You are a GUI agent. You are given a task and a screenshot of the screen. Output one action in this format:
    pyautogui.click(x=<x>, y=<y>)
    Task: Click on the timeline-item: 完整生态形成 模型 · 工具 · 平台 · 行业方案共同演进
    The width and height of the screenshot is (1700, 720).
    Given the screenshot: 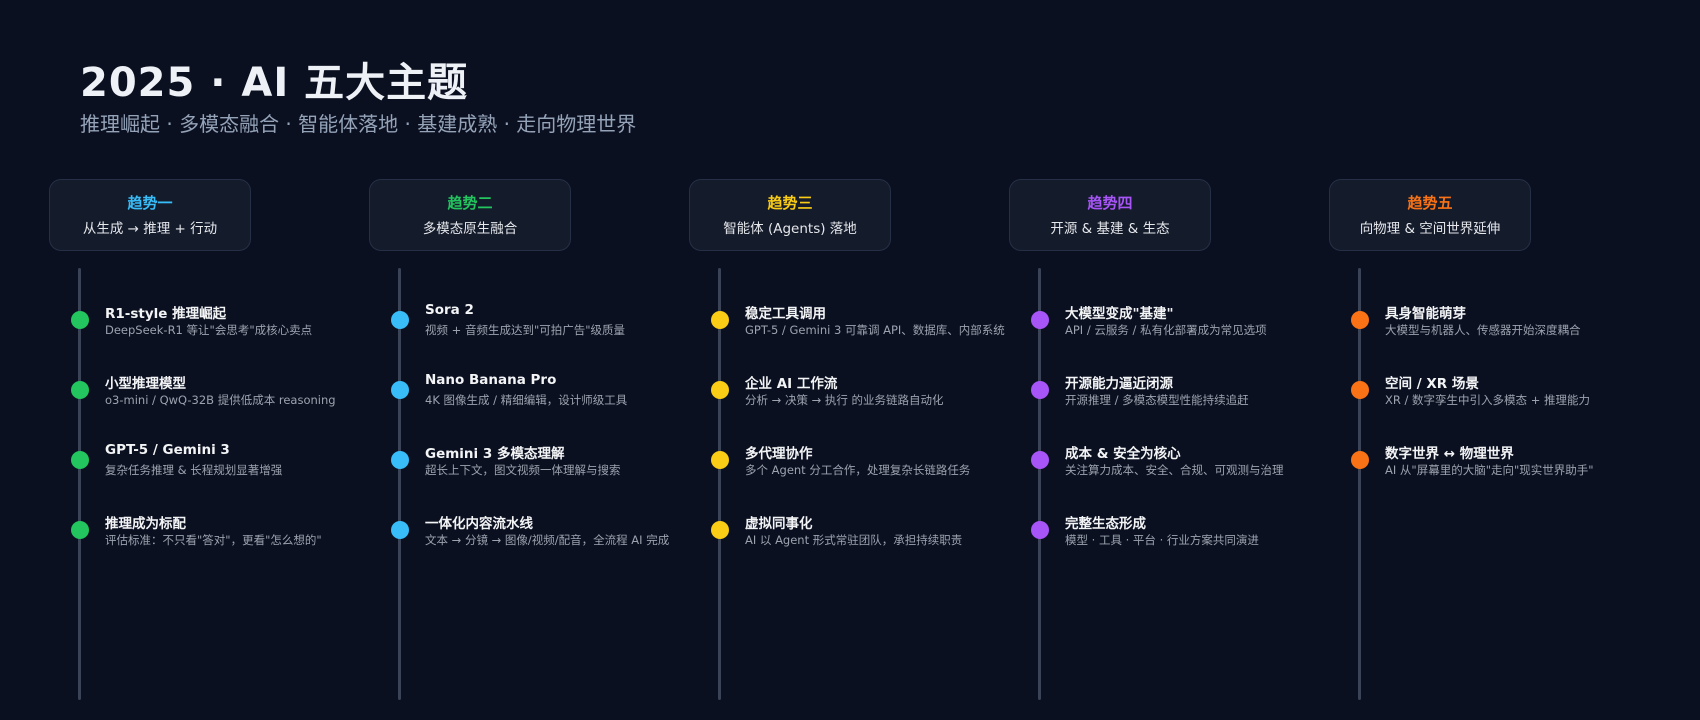 What is the action you would take?
    pyautogui.click(x=1169, y=537)
    